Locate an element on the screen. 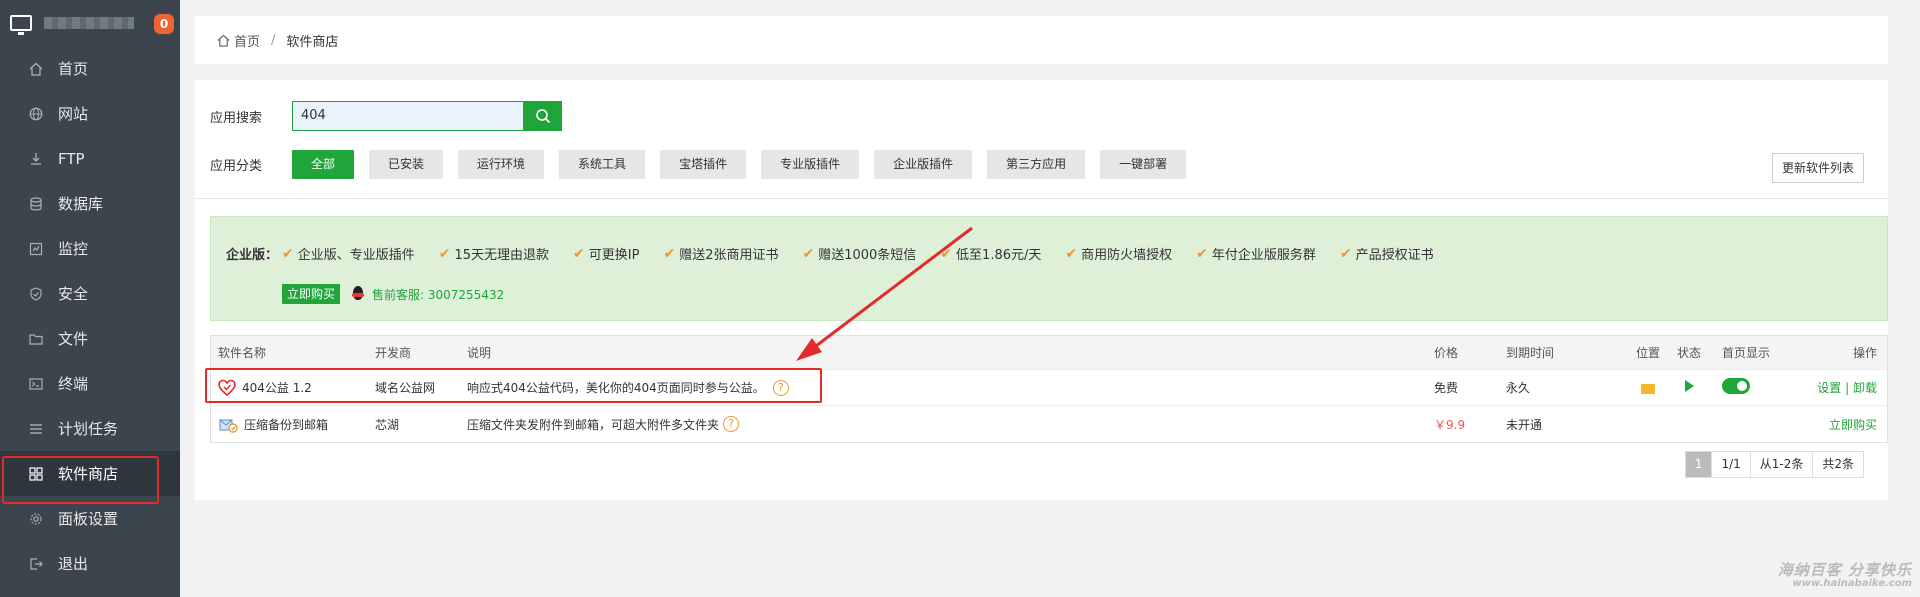 The height and width of the screenshot is (597, 1920). promo-feature: ✔ 15天无理由退款 is located at coordinates (494, 254).